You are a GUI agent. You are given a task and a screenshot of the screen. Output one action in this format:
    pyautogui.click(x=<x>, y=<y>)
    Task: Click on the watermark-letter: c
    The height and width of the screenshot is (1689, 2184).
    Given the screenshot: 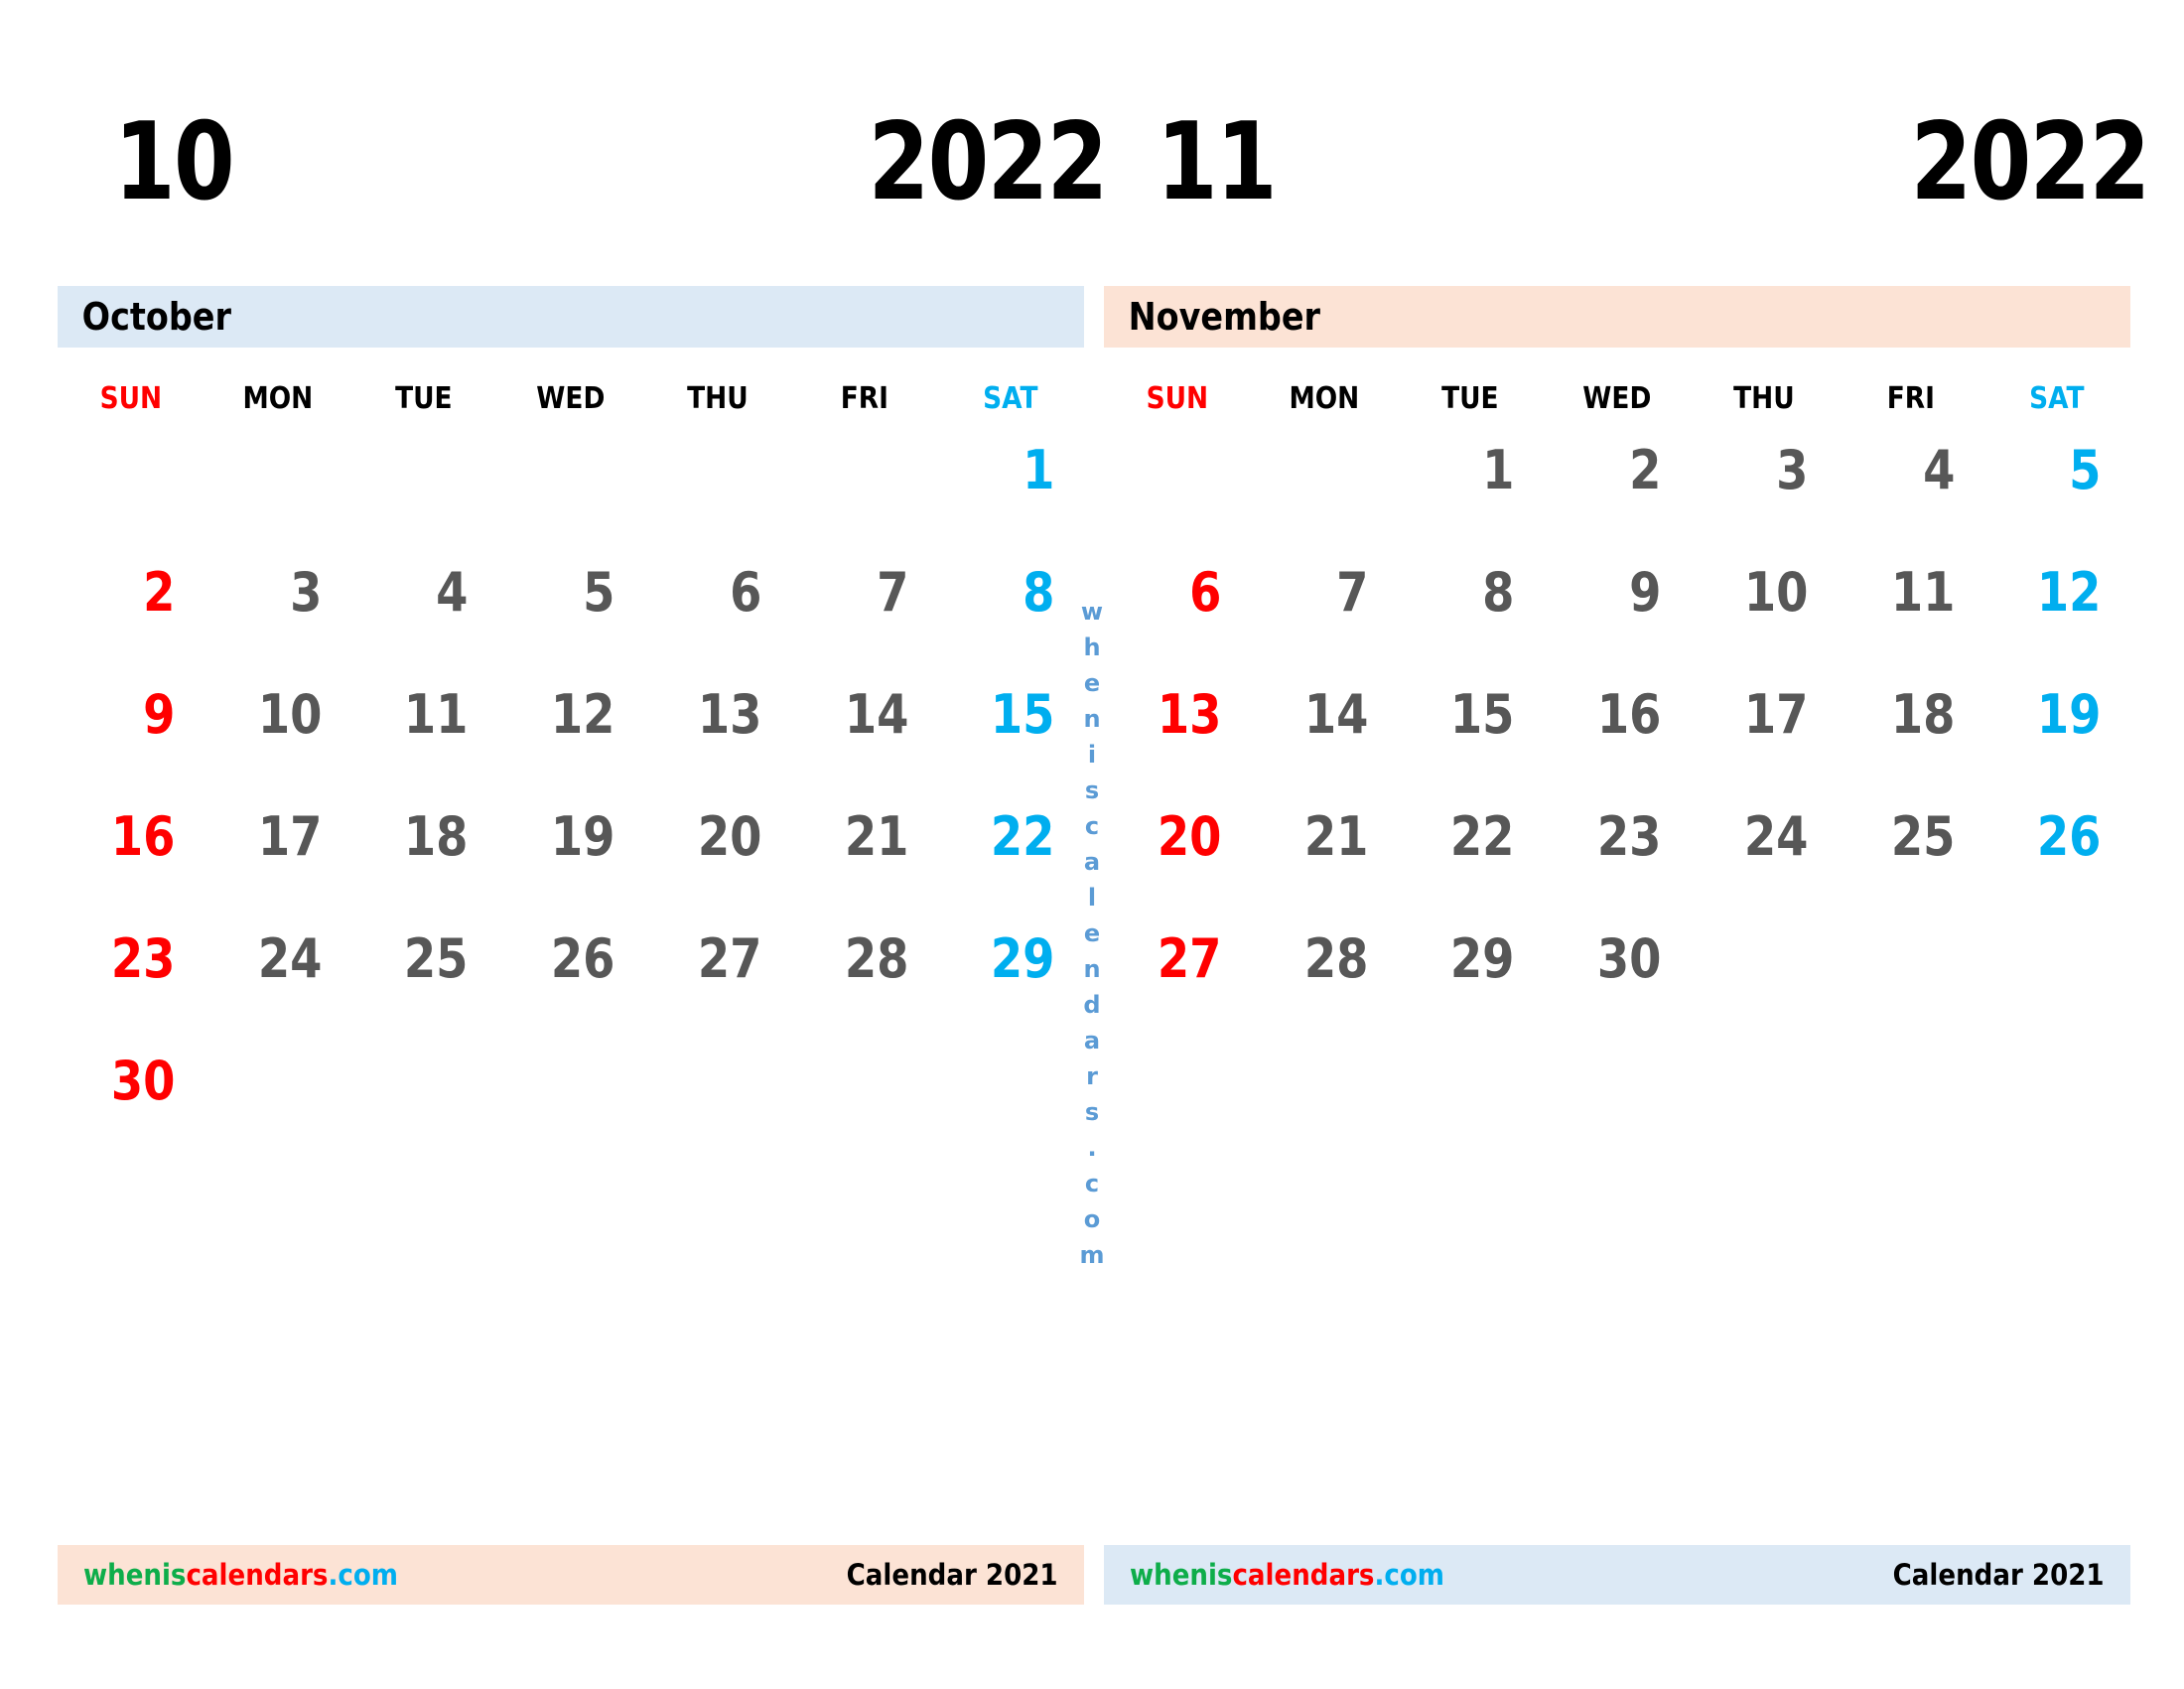 What is the action you would take?
    pyautogui.click(x=1092, y=826)
    